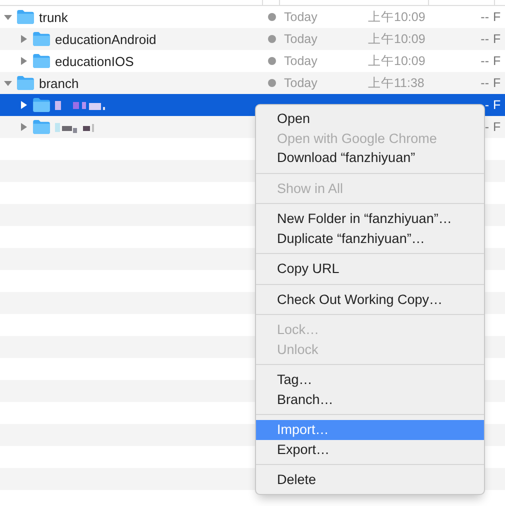 The width and height of the screenshot is (505, 506). Describe the element at coordinates (252, 39) in the screenshot. I see `file-row: educationAndroid Today 上午10:09 -- F` at that location.